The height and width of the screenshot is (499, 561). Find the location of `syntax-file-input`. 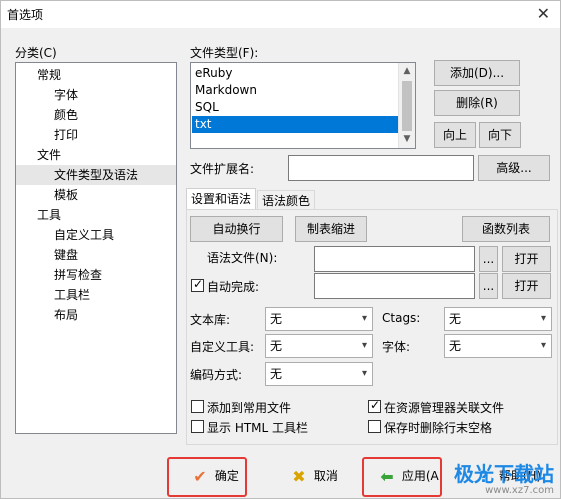

syntax-file-input is located at coordinates (394, 259).